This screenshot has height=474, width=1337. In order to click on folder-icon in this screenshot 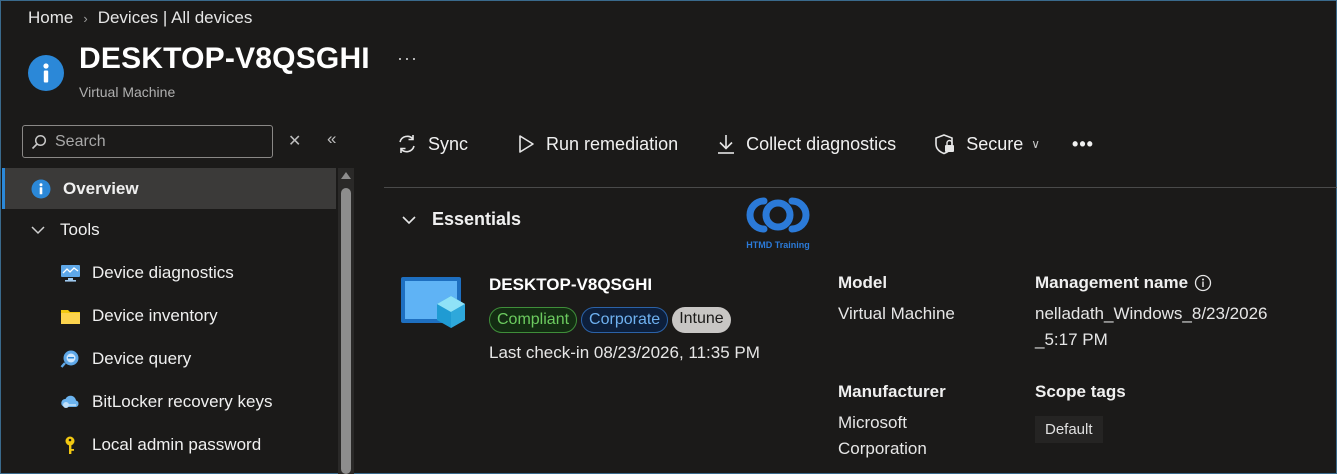, I will do `click(70, 317)`.